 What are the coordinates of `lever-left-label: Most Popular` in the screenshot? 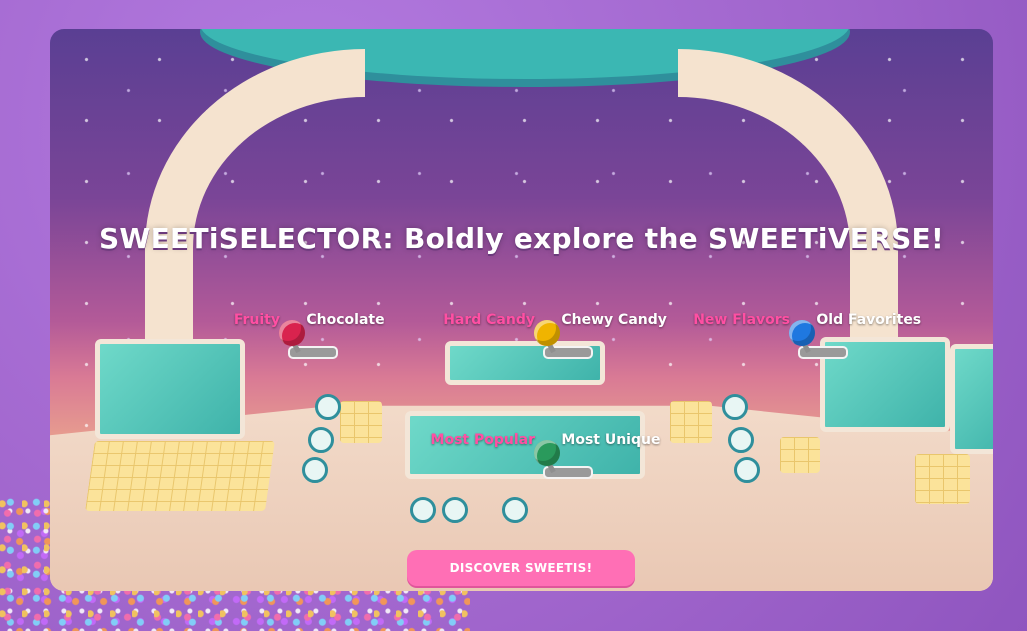 It's located at (482, 440).